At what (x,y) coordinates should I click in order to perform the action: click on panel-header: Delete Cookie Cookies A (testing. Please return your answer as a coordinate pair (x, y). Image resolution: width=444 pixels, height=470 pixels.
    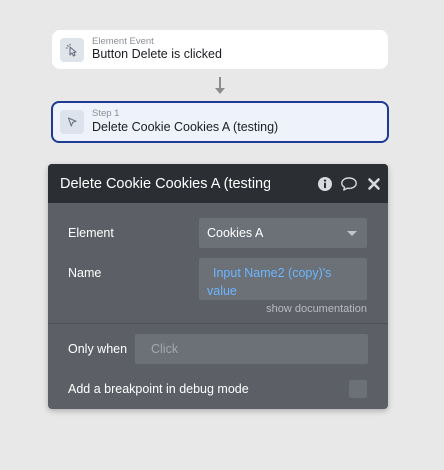
    Looking at the image, I should click on (218, 183).